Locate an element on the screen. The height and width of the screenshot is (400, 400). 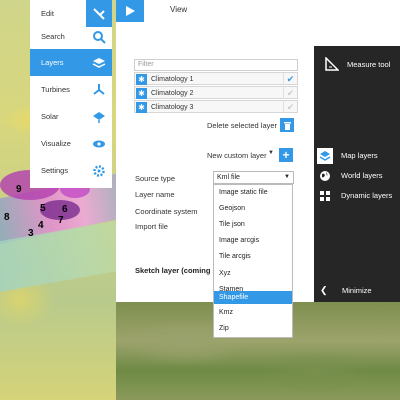
side-item-world-layers: World layers is located at coordinates (357, 176).